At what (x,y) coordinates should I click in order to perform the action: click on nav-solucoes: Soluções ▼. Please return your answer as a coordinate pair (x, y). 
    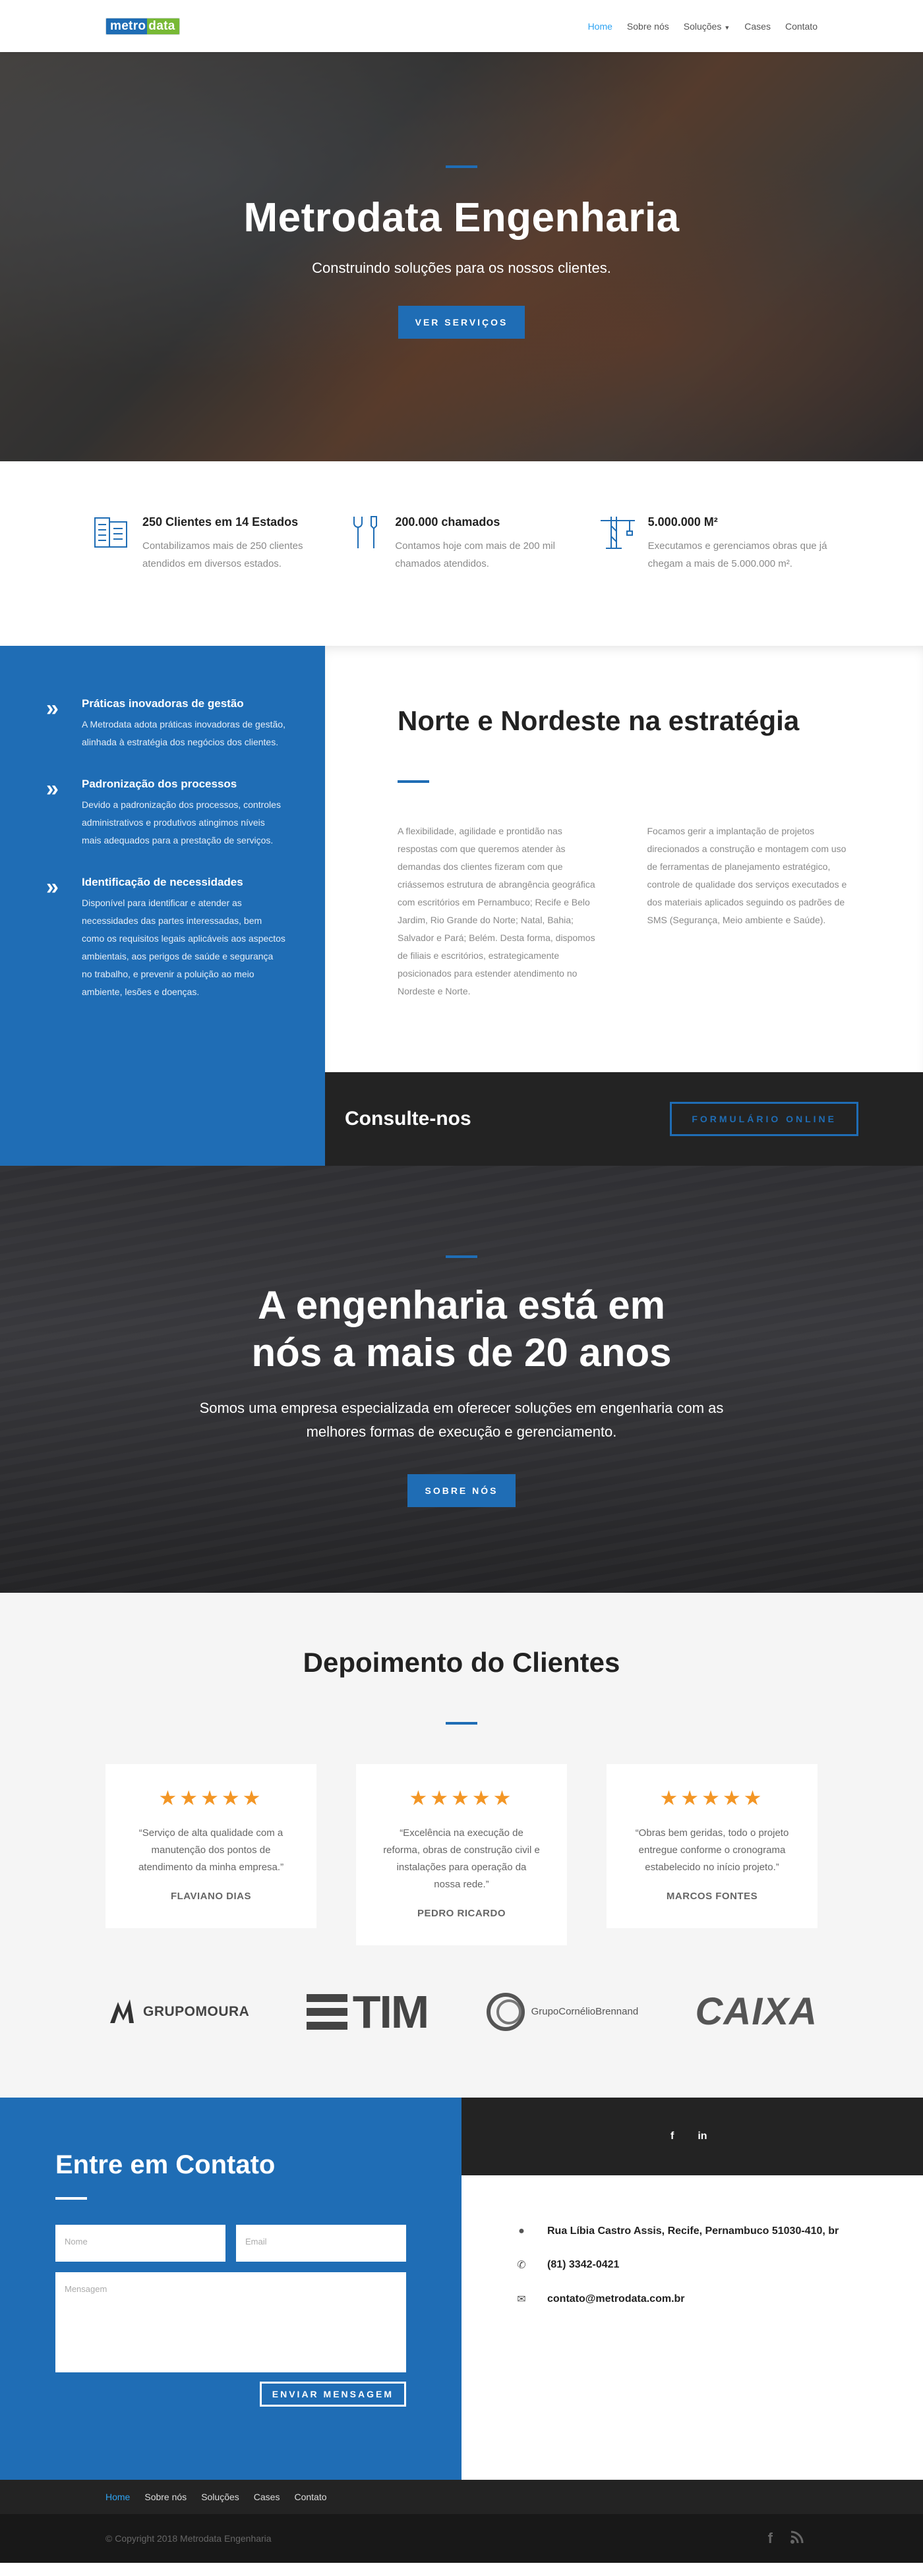
    Looking at the image, I should click on (707, 27).